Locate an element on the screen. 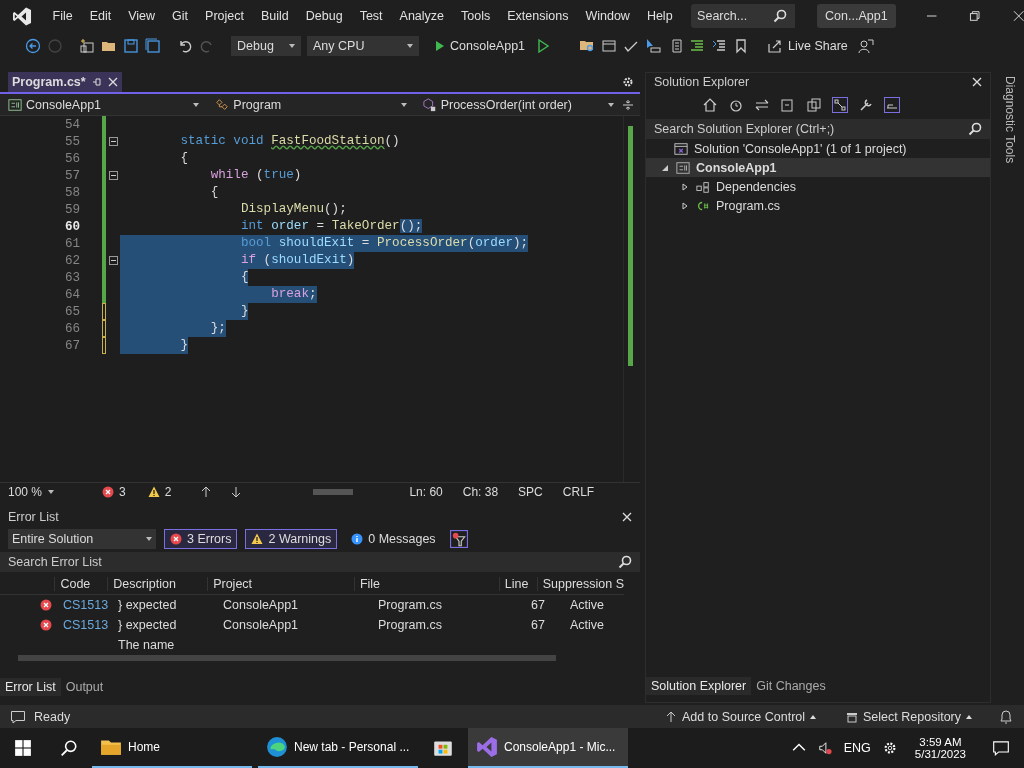  tree-item: Program.cs is located at coordinates (818, 205).